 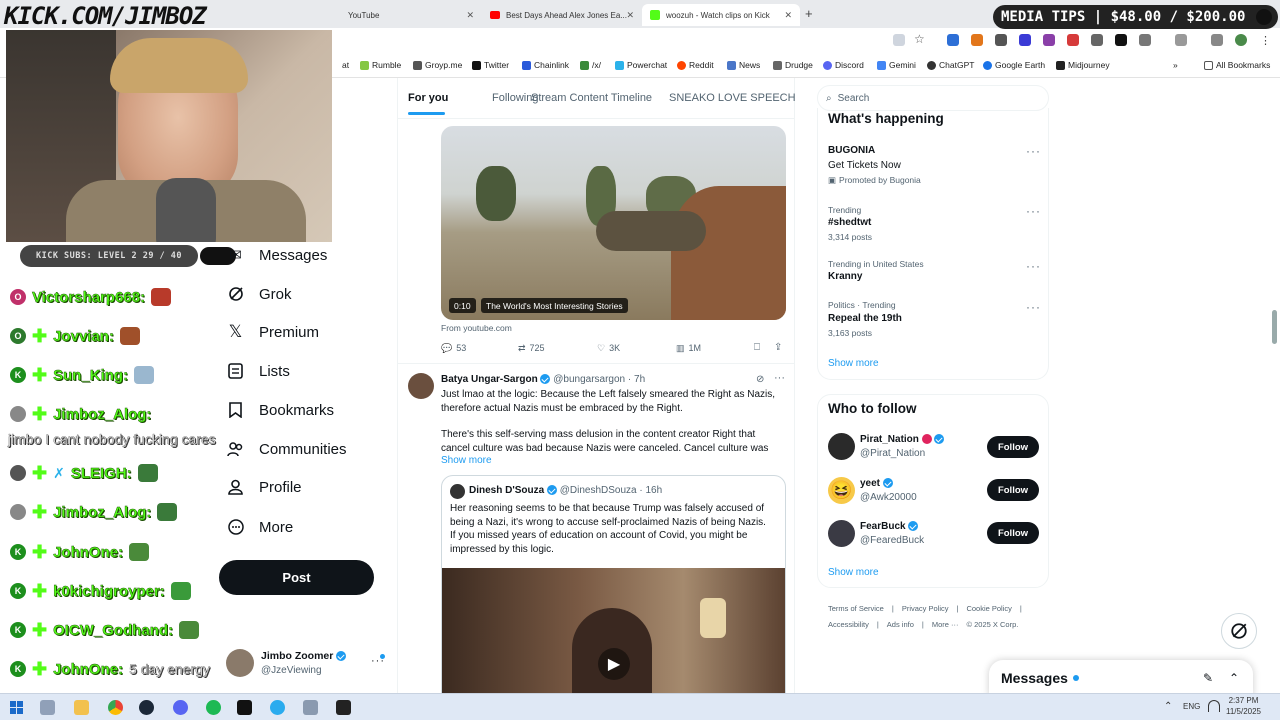 What do you see at coordinates (809, 13) in the screenshot?
I see `new-tab-button: +` at bounding box center [809, 13].